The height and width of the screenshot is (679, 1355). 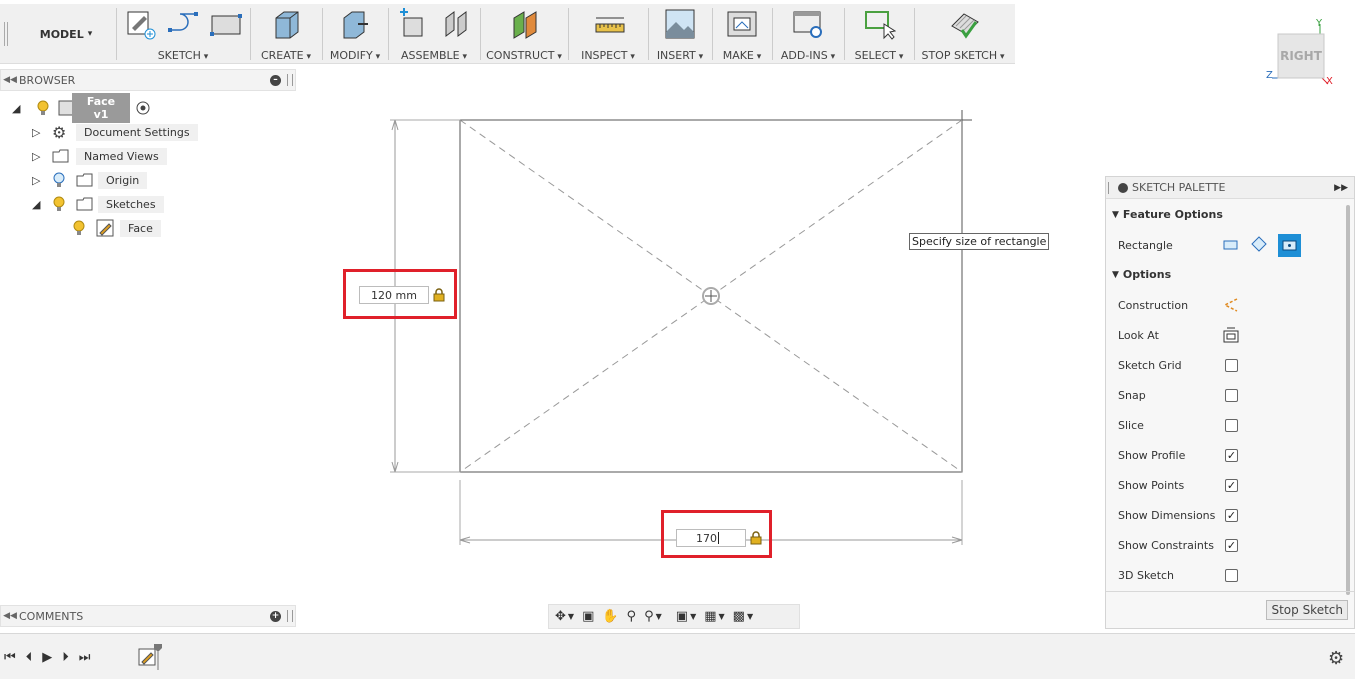 What do you see at coordinates (1230, 591) in the screenshot?
I see `palette-footer-divider` at bounding box center [1230, 591].